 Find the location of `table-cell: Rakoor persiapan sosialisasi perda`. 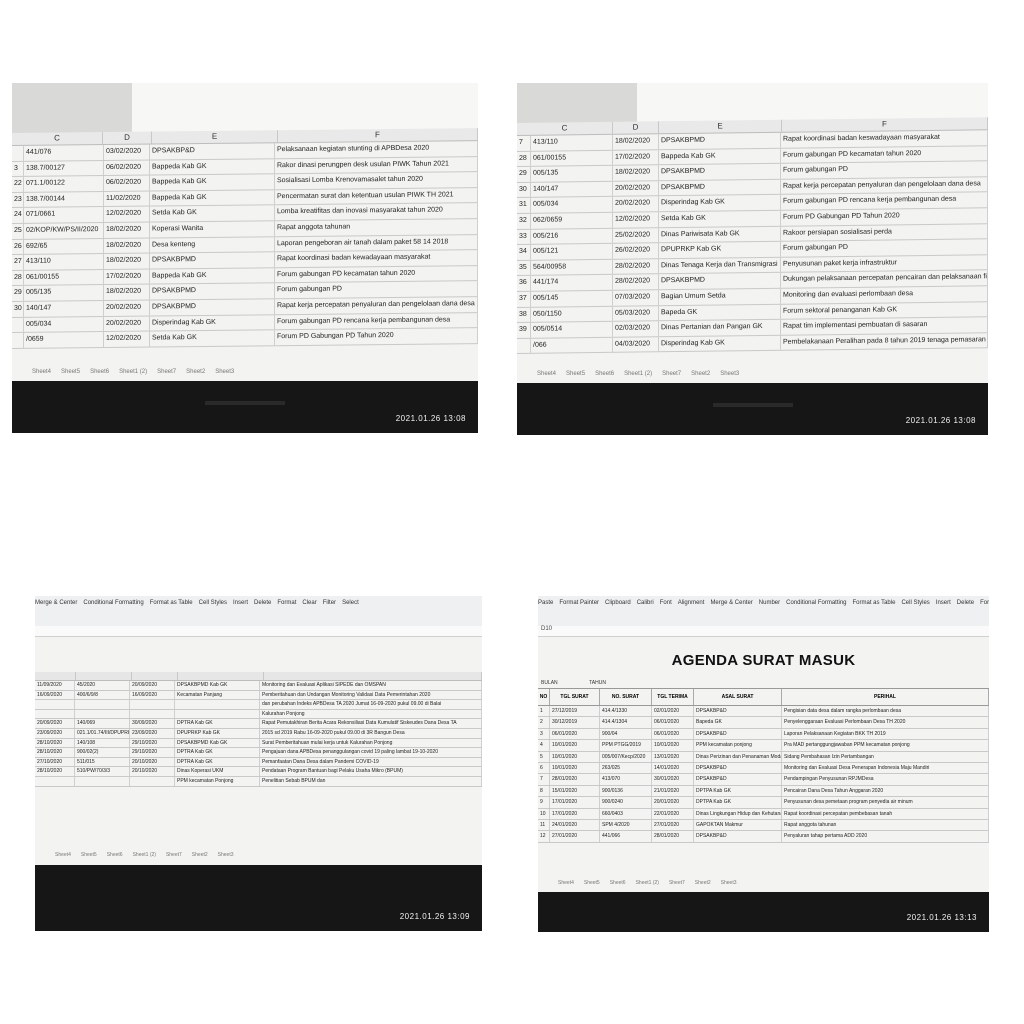

table-cell: Rakoor persiapan sosialisasi perda is located at coordinates (884, 232).